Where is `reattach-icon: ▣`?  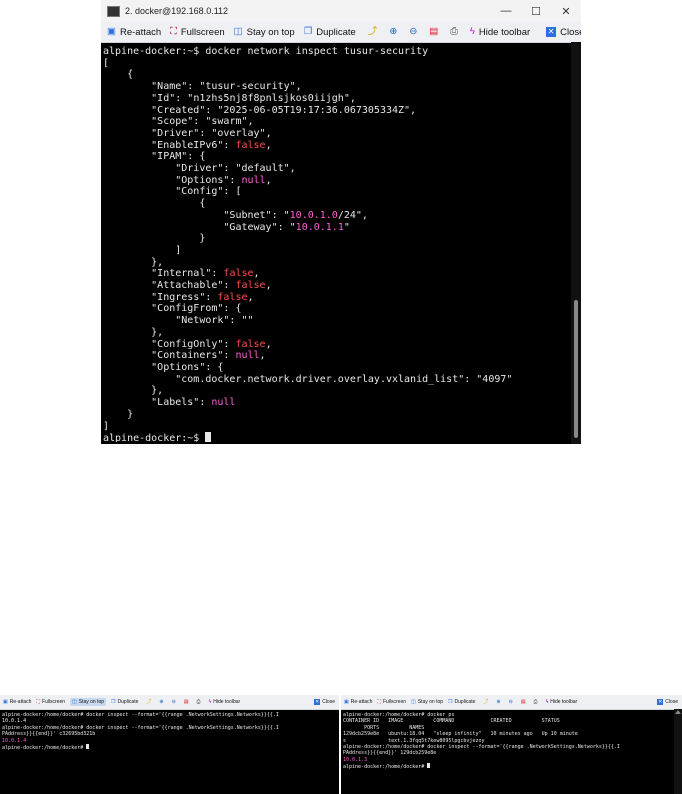 reattach-icon: ▣ is located at coordinates (5, 701).